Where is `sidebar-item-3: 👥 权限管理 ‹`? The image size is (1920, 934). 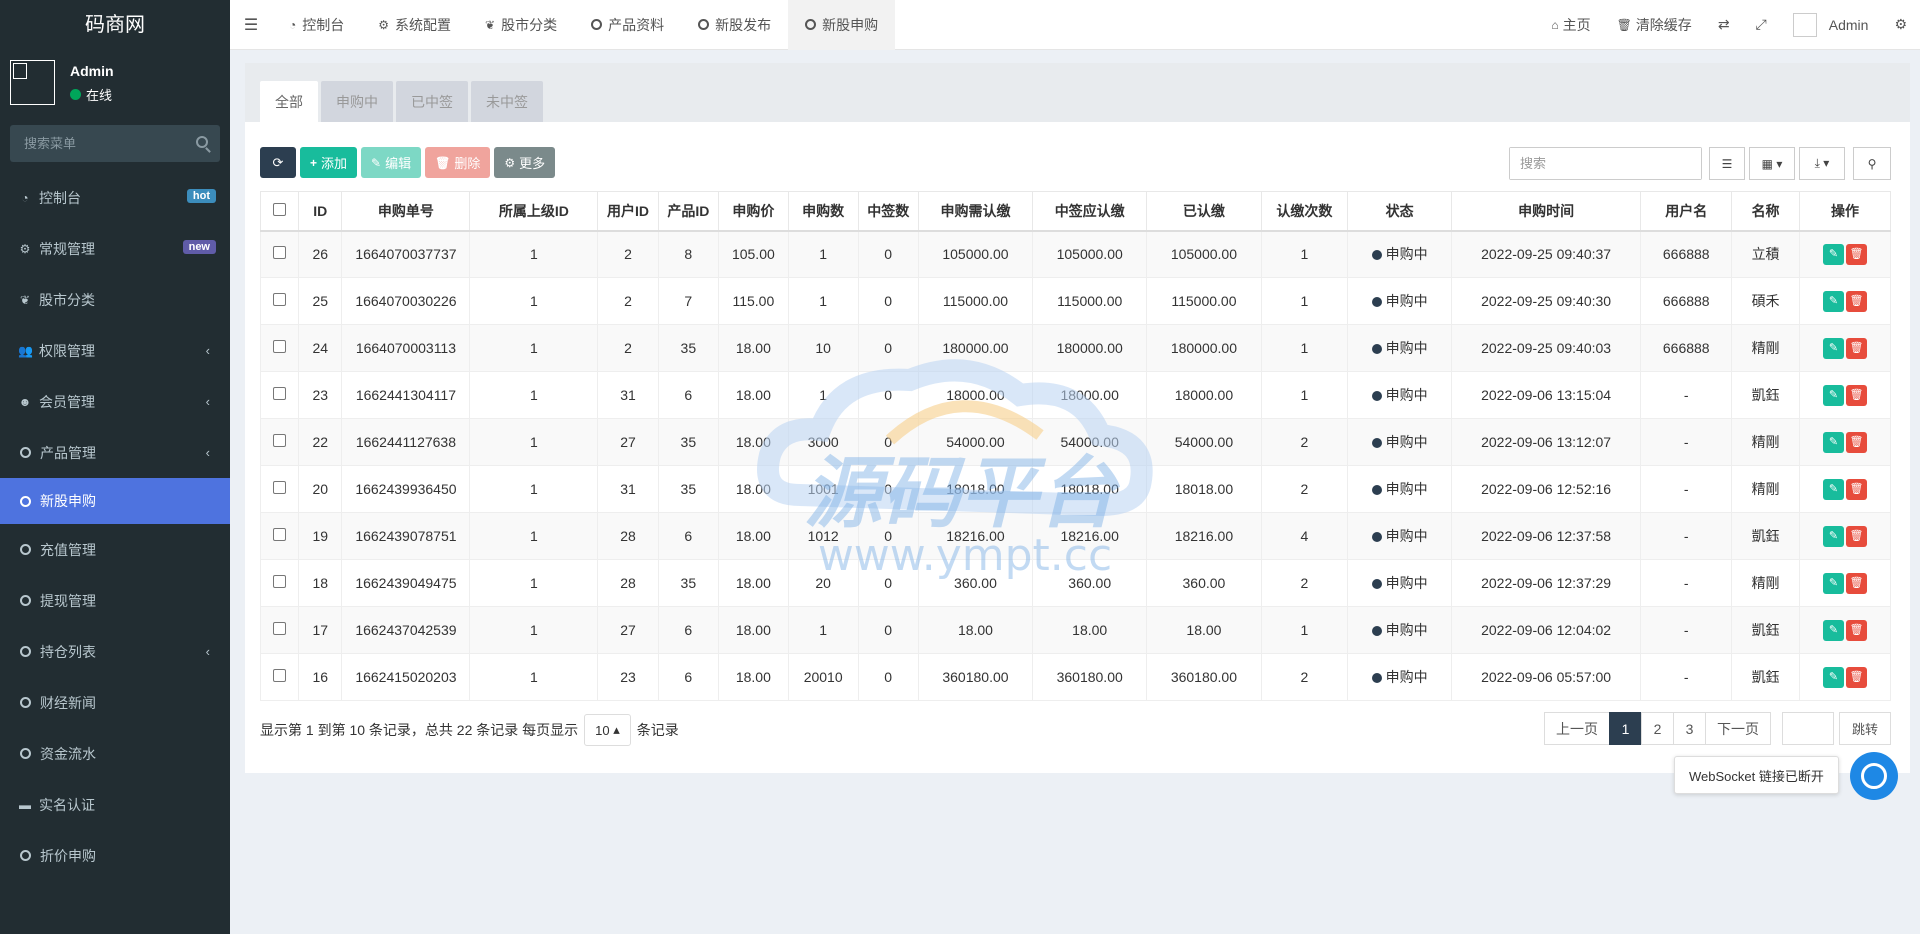
sidebar-item-3: 👥 权限管理 ‹ is located at coordinates (115, 350).